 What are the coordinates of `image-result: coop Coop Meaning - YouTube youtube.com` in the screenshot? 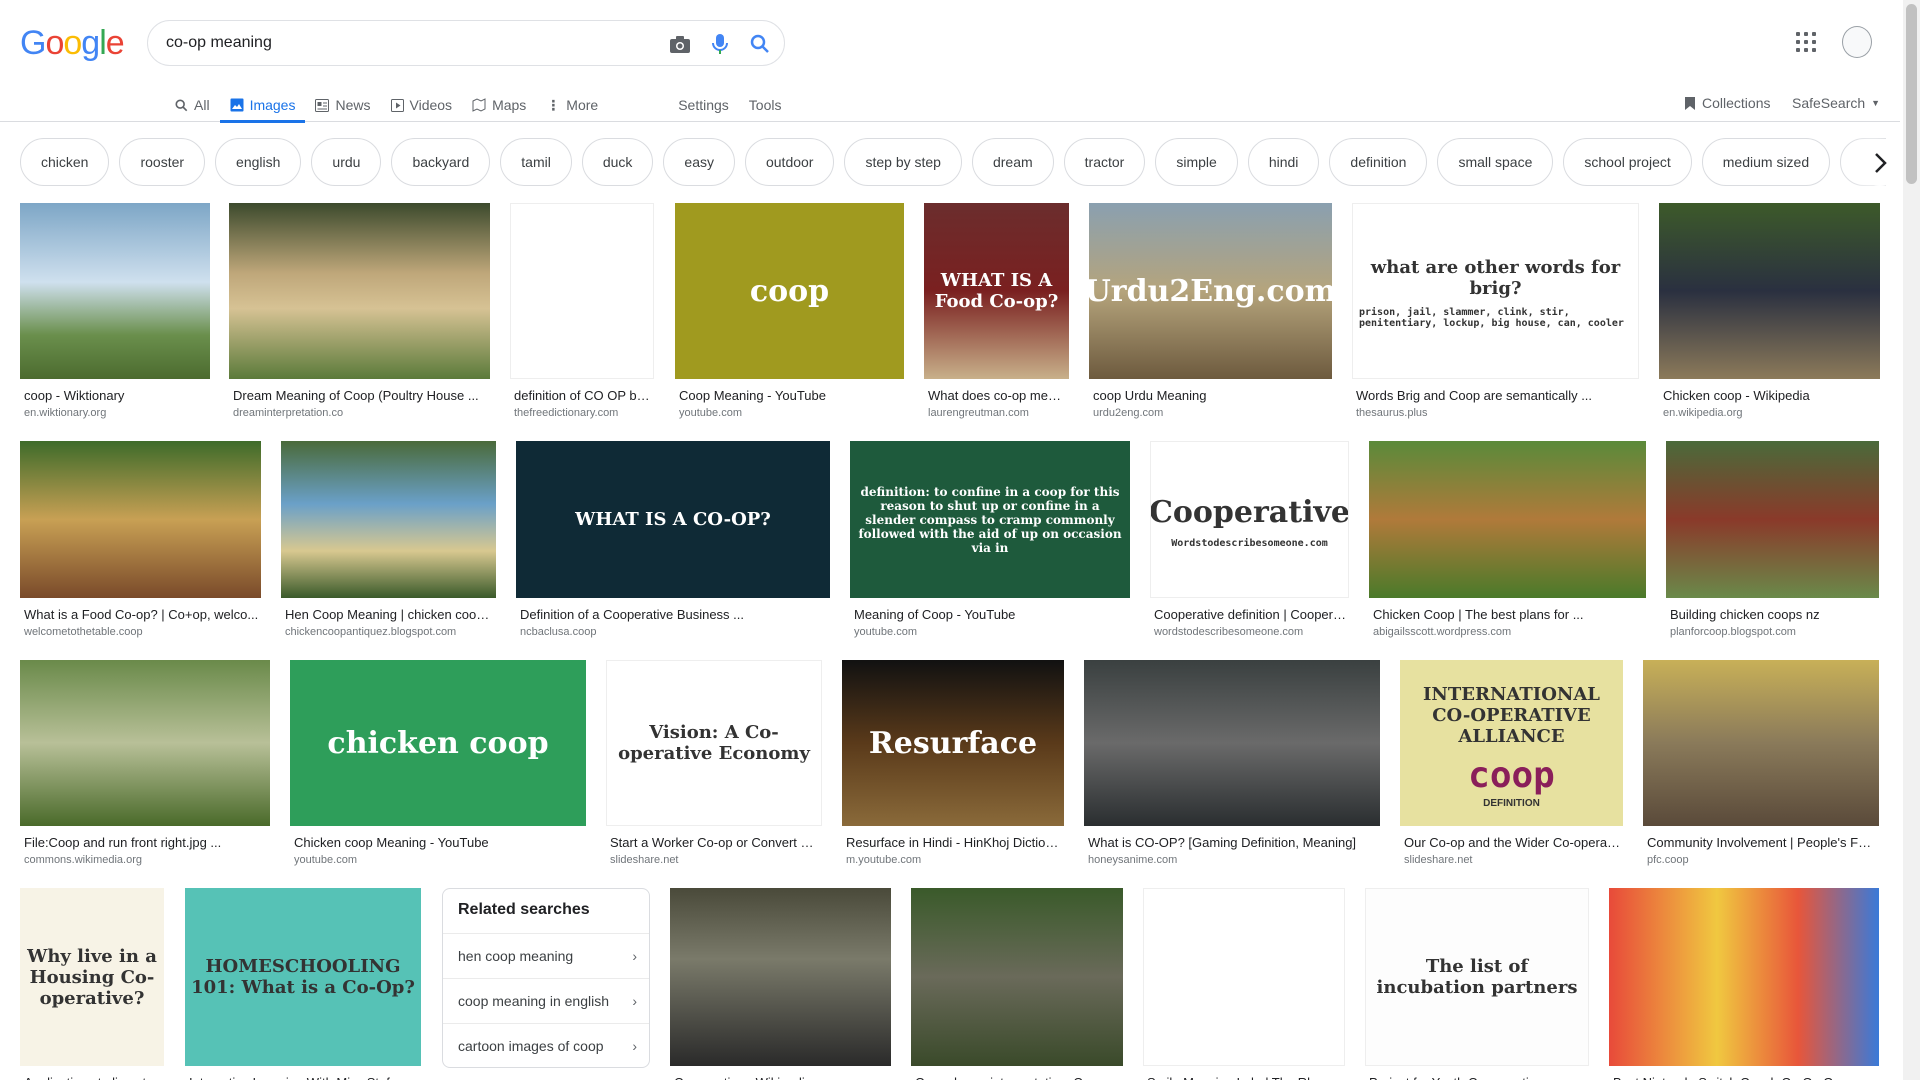 It's located at (789, 314).